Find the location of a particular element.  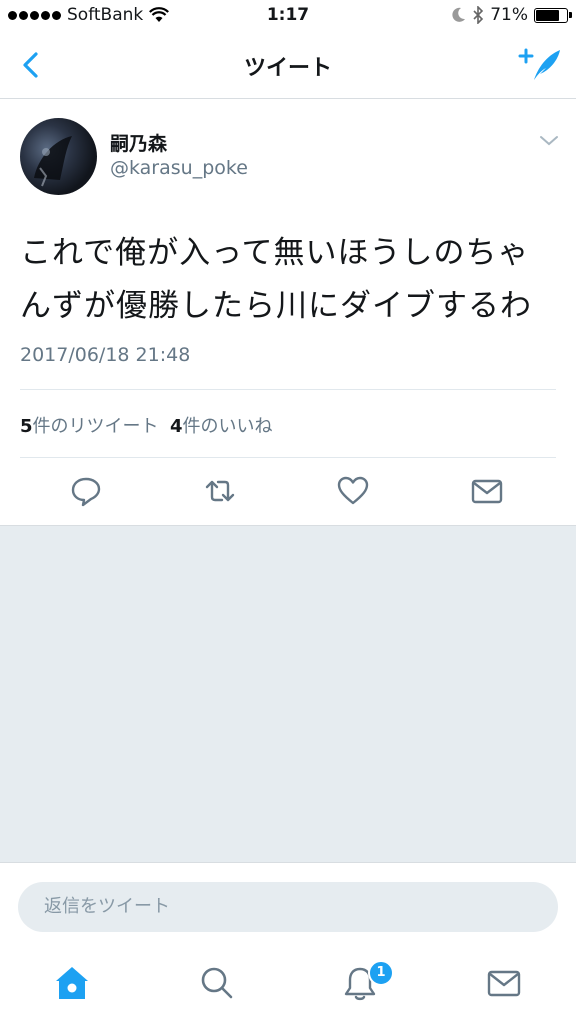

reply-icon is located at coordinates (86, 491).